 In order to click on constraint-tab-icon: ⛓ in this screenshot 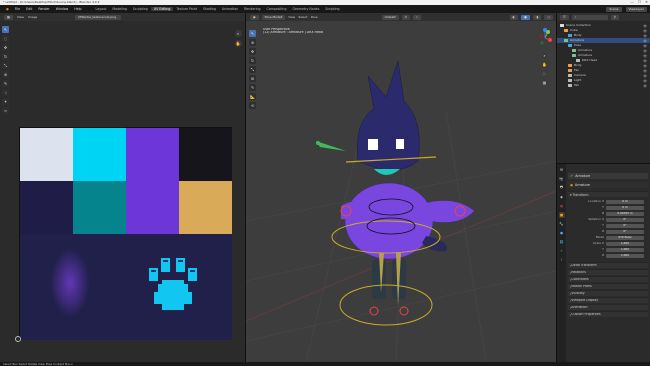, I will do `click(562, 242)`.